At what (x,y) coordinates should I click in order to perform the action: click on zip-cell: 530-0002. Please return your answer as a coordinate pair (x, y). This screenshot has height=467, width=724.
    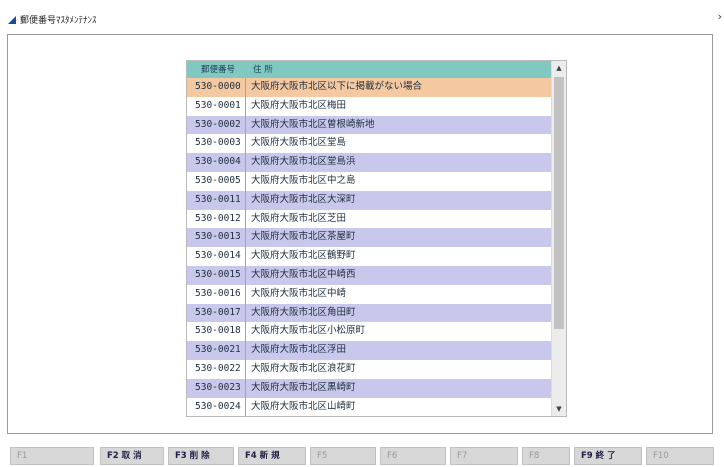
    Looking at the image, I should click on (216, 125).